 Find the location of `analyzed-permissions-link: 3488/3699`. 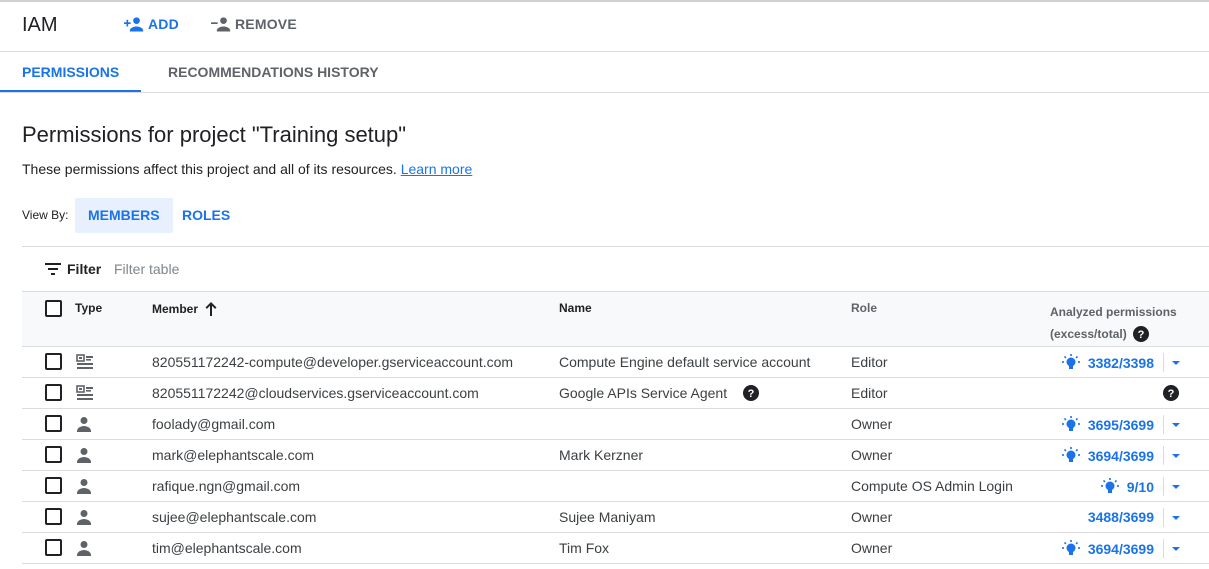

analyzed-permissions-link: 3488/3699 is located at coordinates (1121, 517).